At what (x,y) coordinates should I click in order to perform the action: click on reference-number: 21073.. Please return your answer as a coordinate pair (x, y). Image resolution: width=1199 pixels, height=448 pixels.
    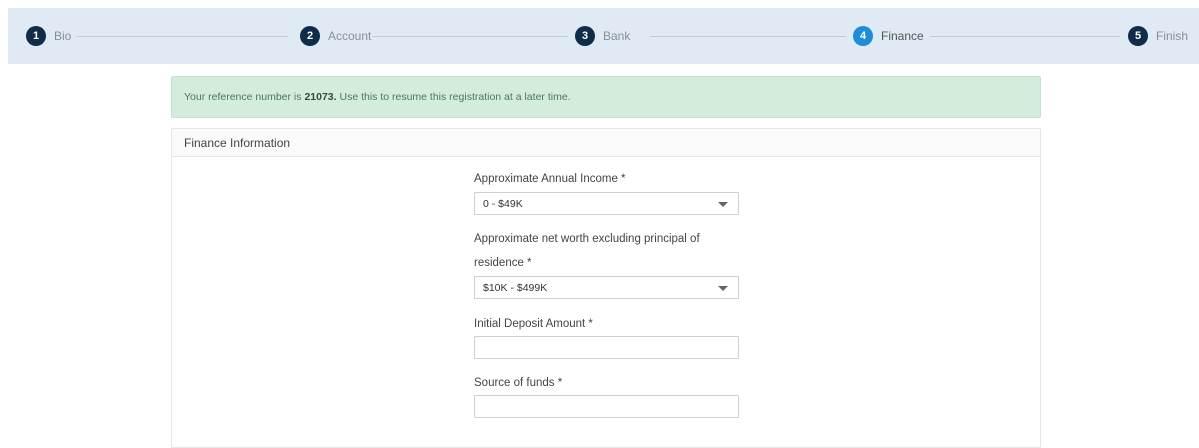
    Looking at the image, I should click on (320, 97).